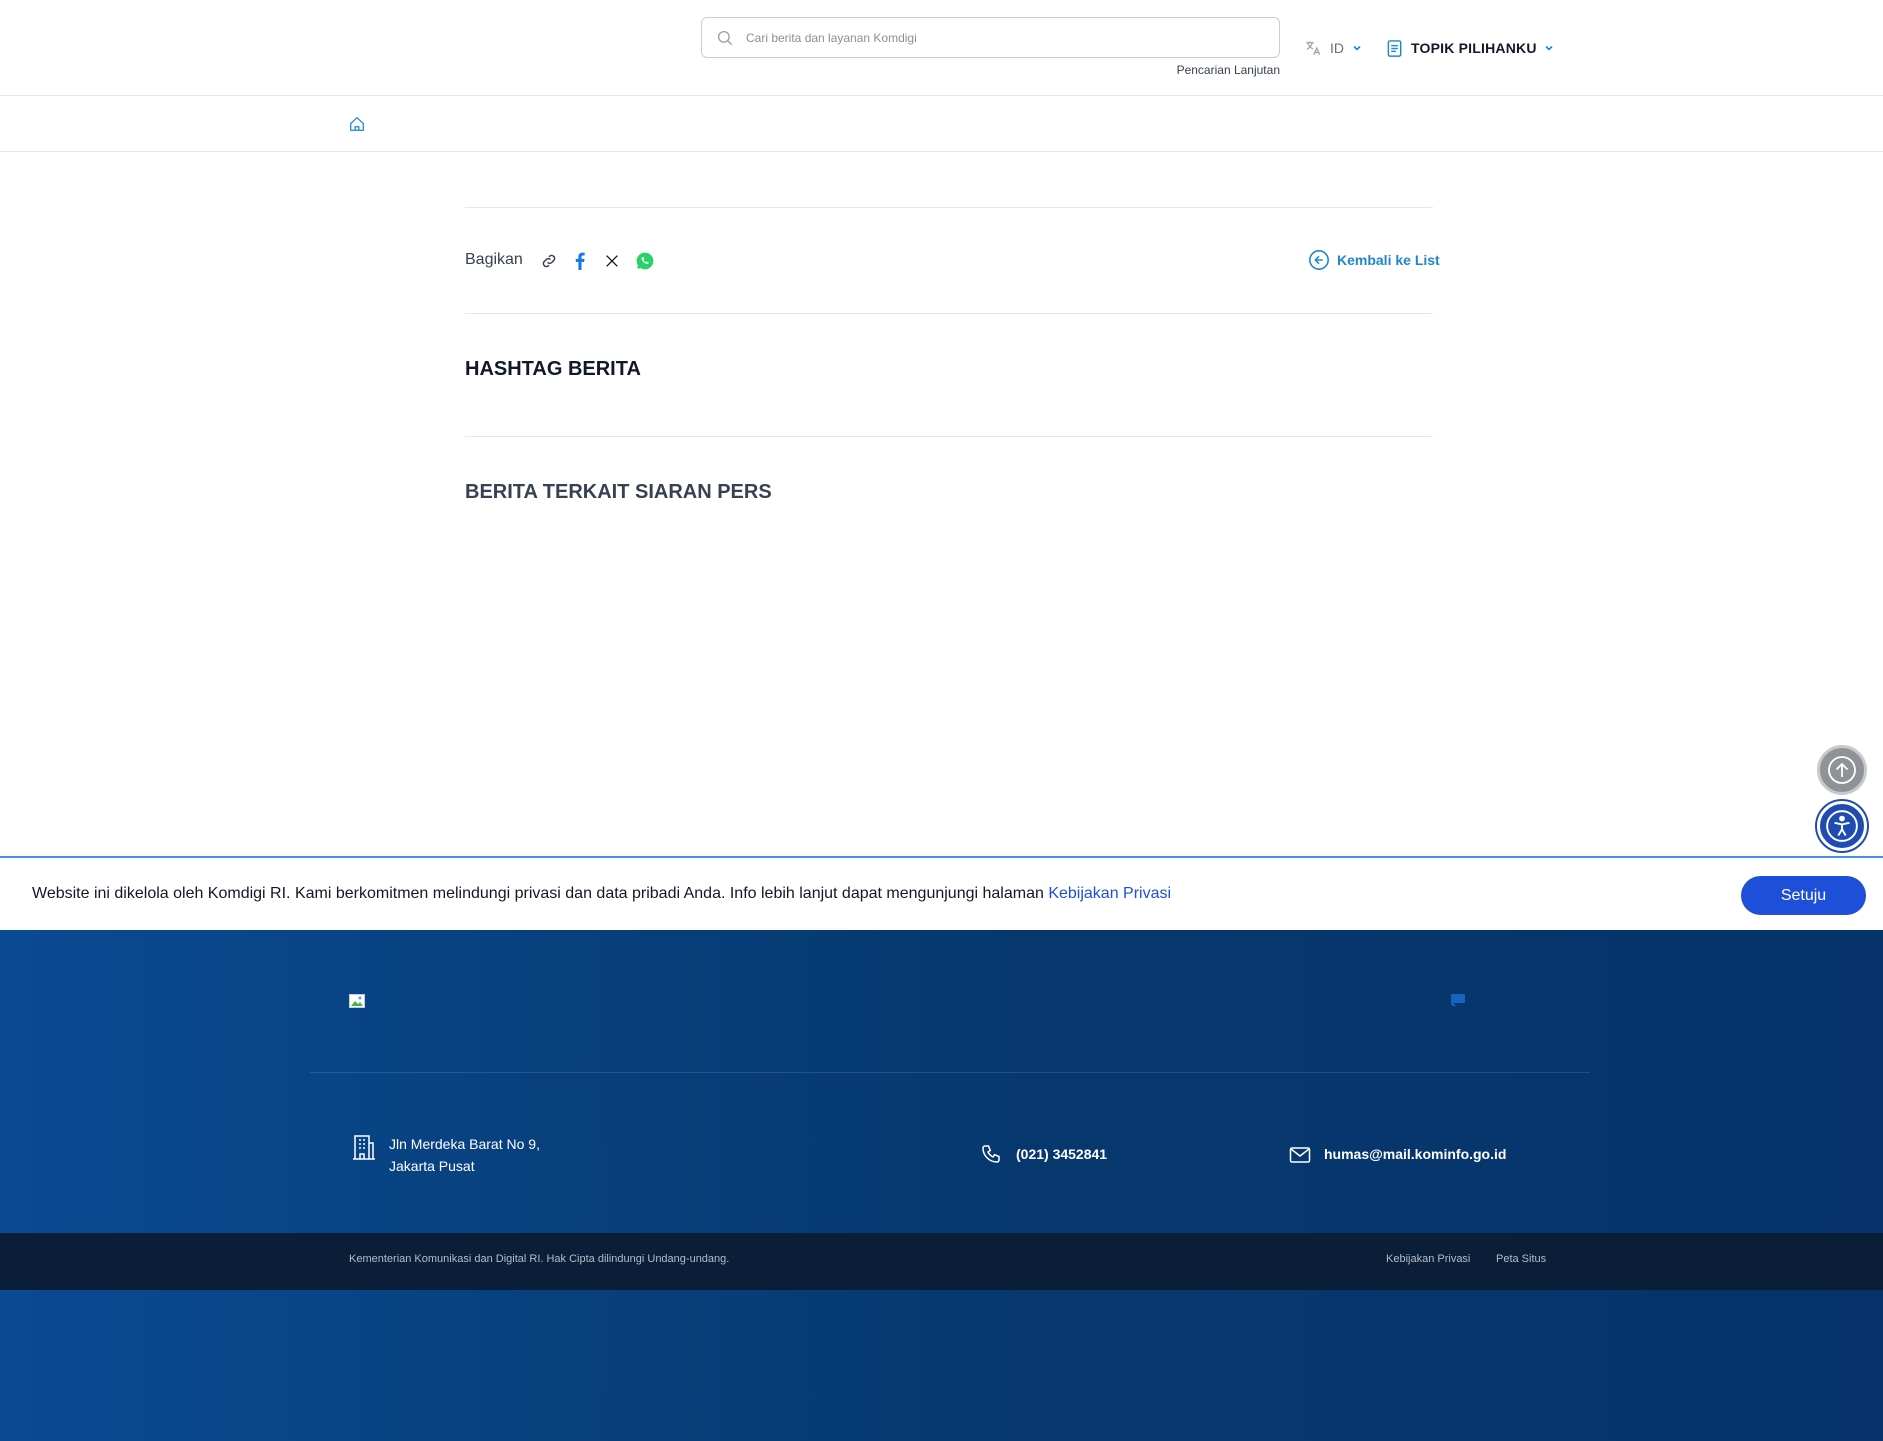  I want to click on breadcrumb, so click(941, 124).